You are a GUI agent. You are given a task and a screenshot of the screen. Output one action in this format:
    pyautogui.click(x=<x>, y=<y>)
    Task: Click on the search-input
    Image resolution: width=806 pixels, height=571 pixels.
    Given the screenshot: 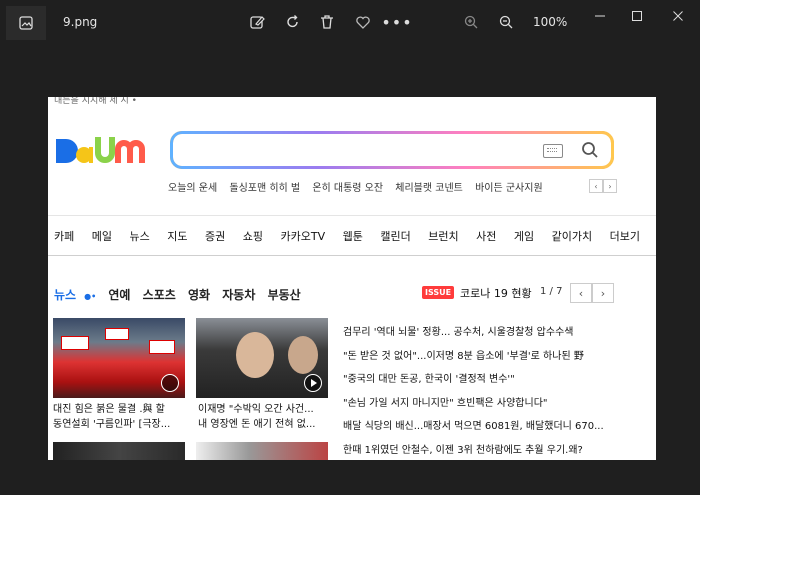 What is the action you would take?
    pyautogui.click(x=365, y=152)
    